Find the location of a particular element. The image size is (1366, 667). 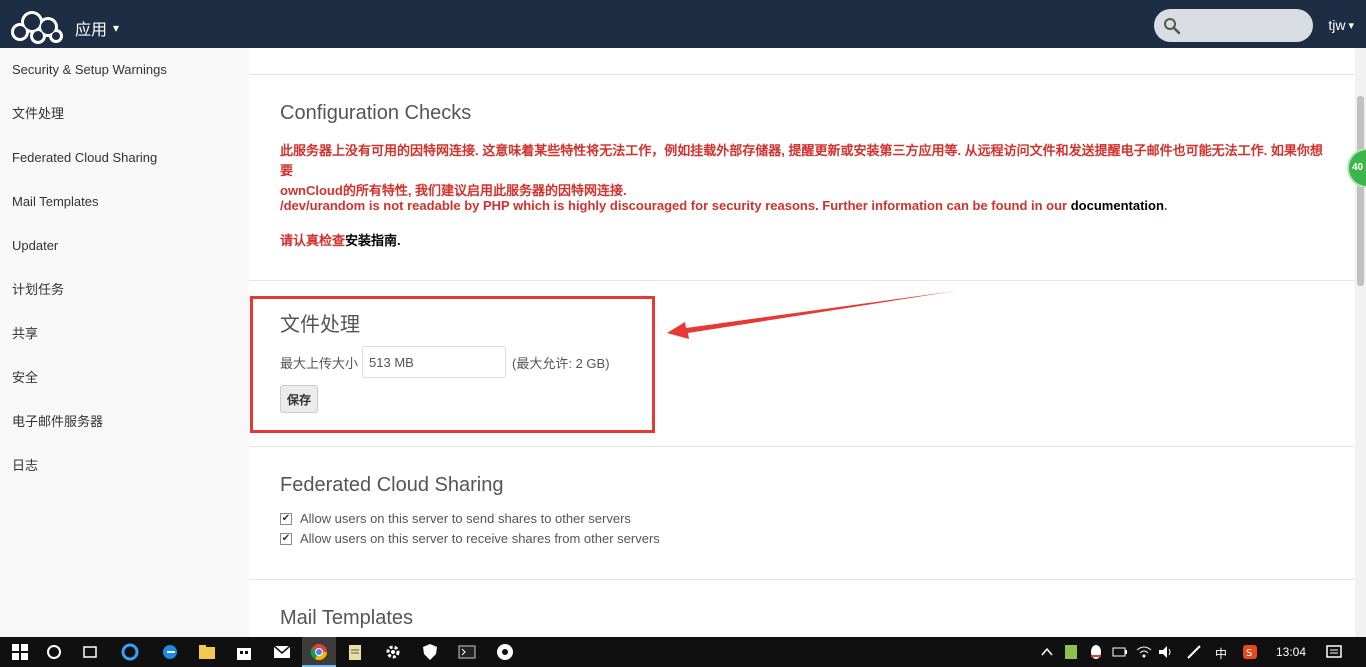

qq-icon is located at coordinates (1096, 652).